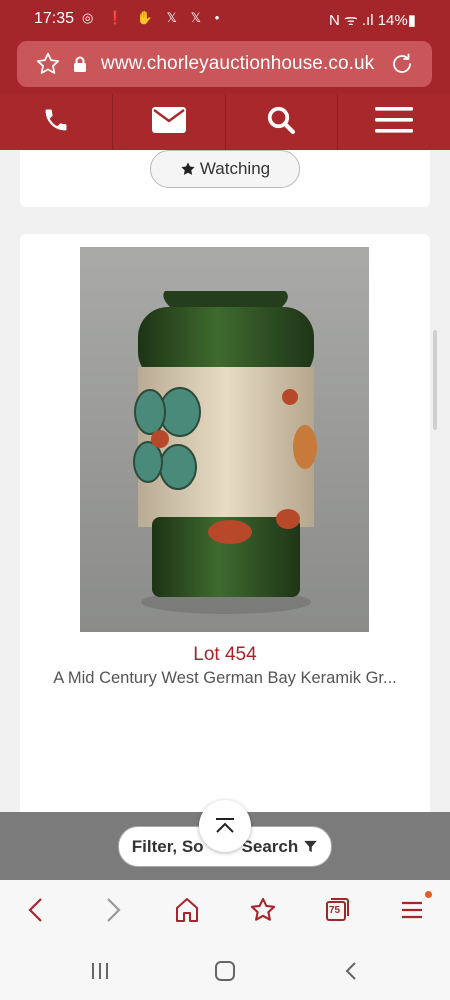  I want to click on page-scrollbar, so click(435, 380).